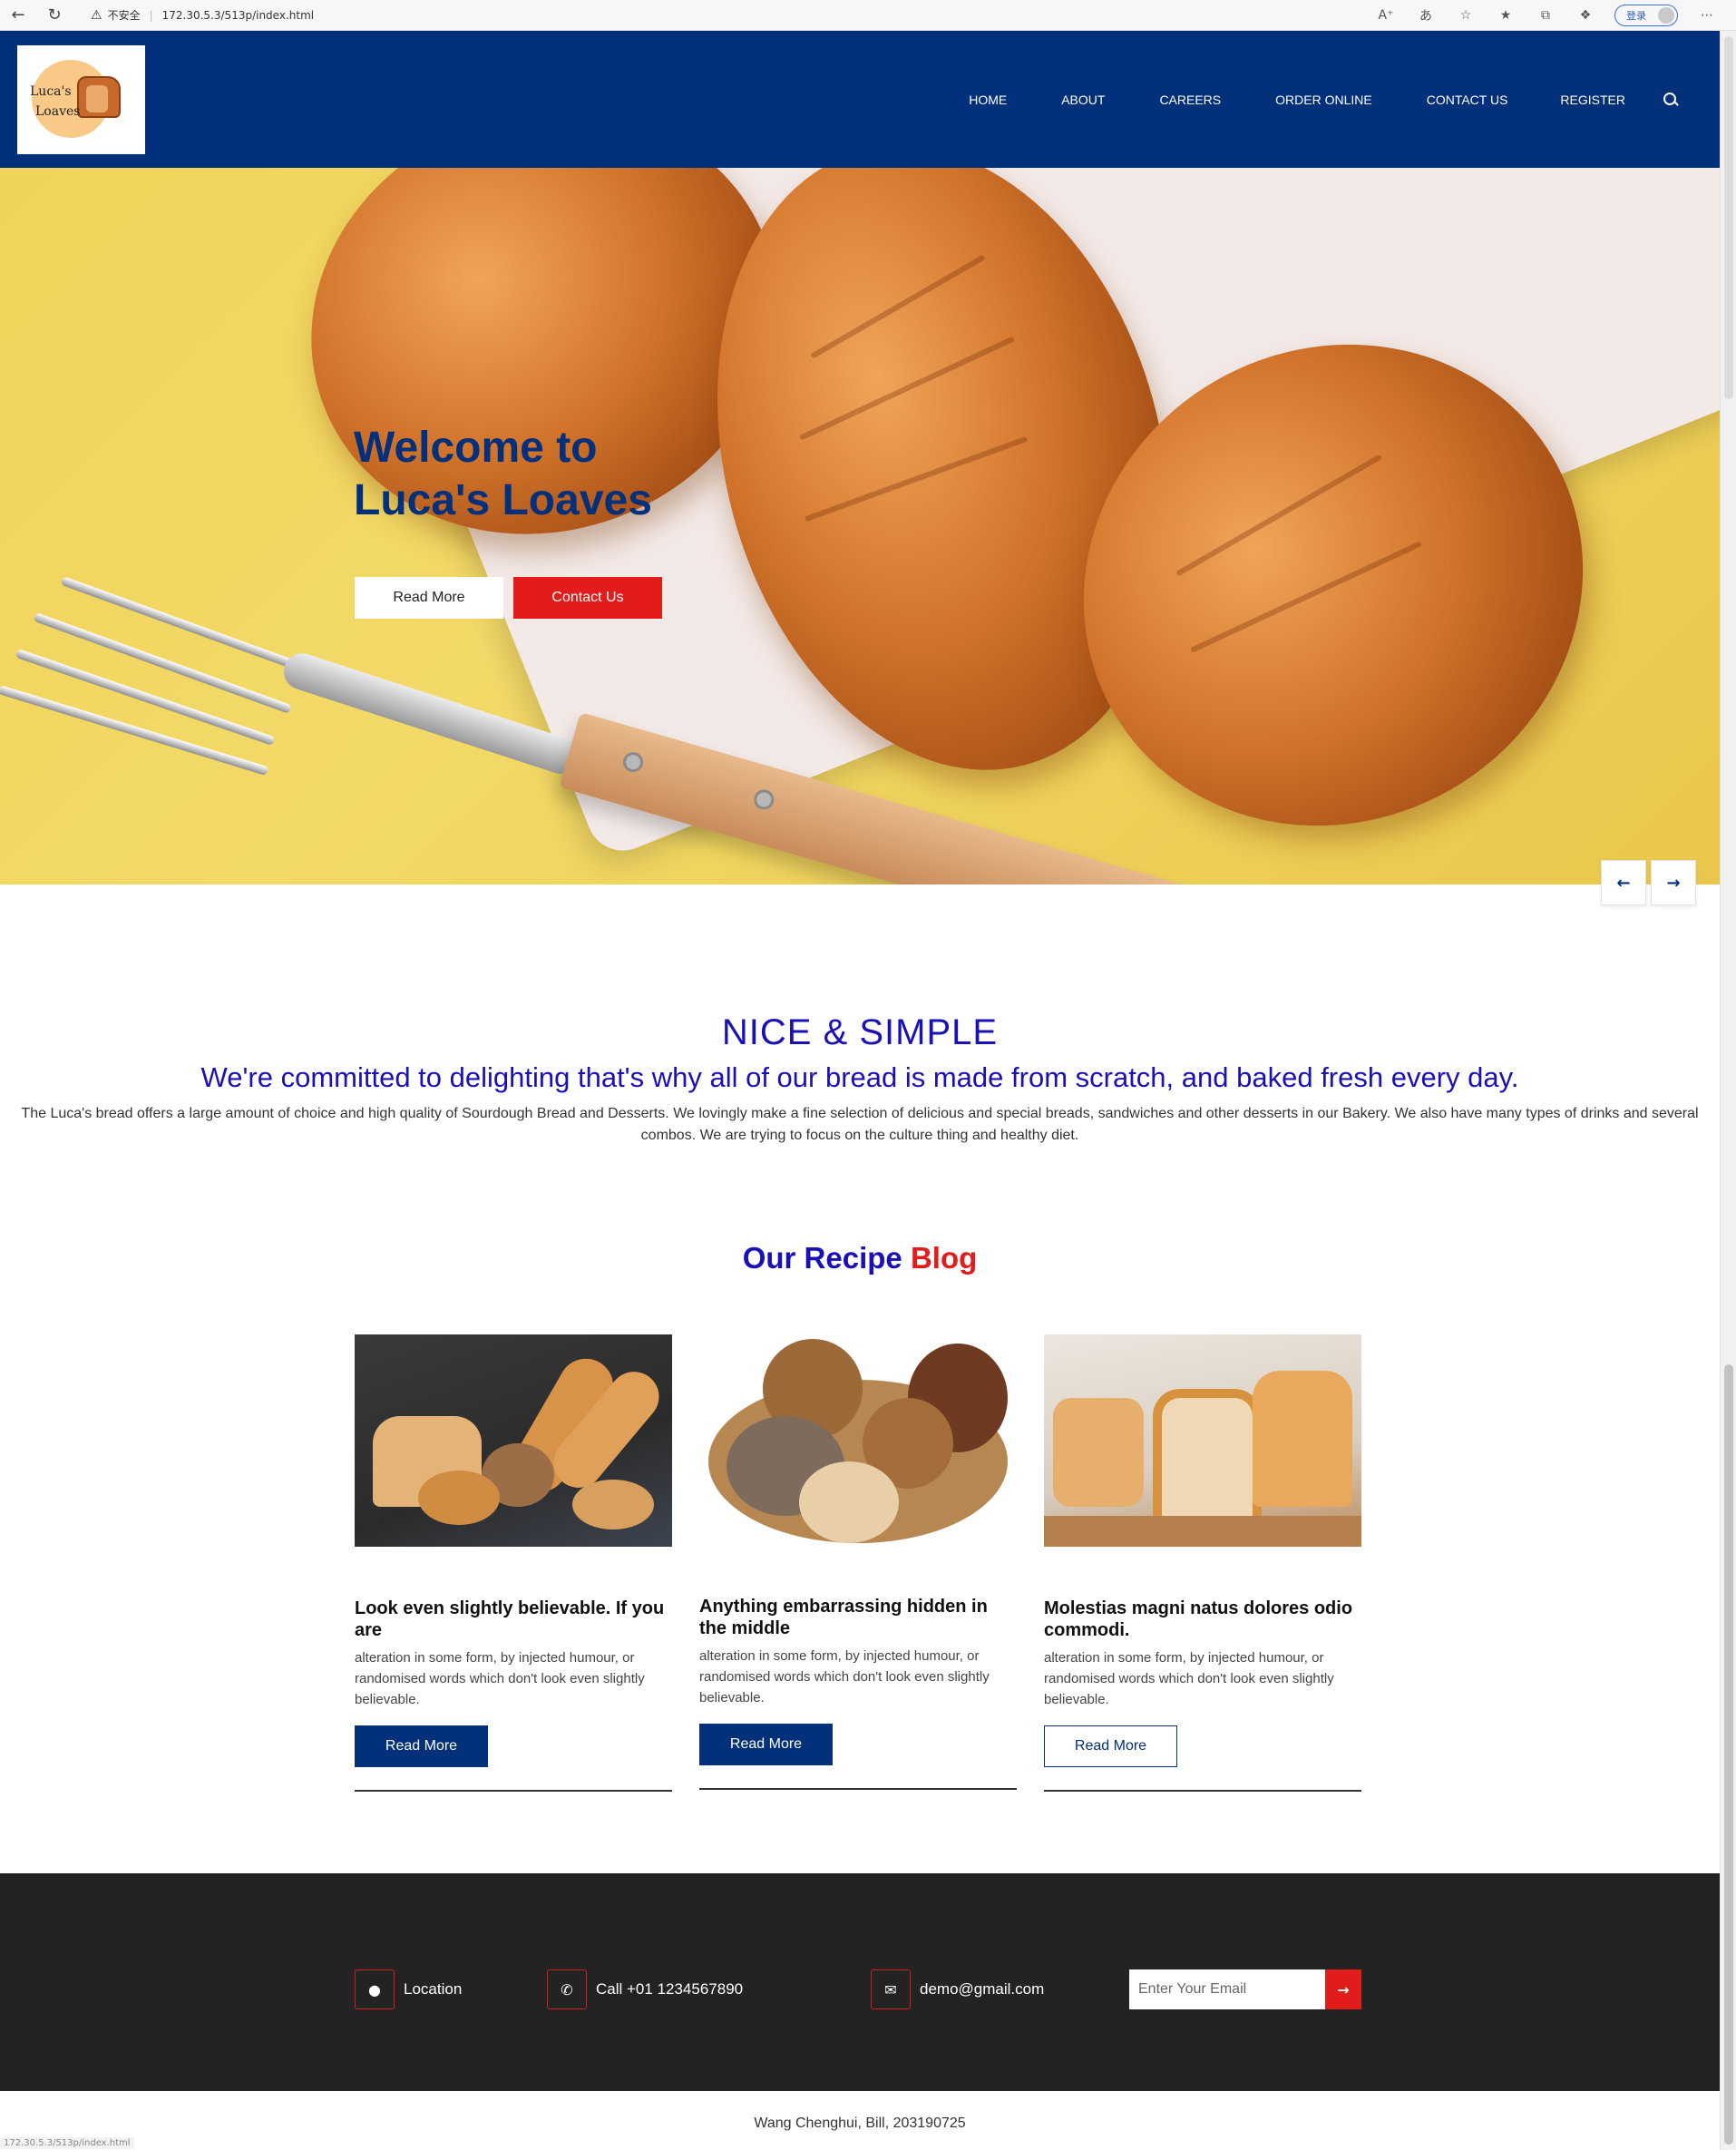 This screenshot has width=1736, height=2150. What do you see at coordinates (1207, 1457) in the screenshot?
I see `sliced-loaf-shape` at bounding box center [1207, 1457].